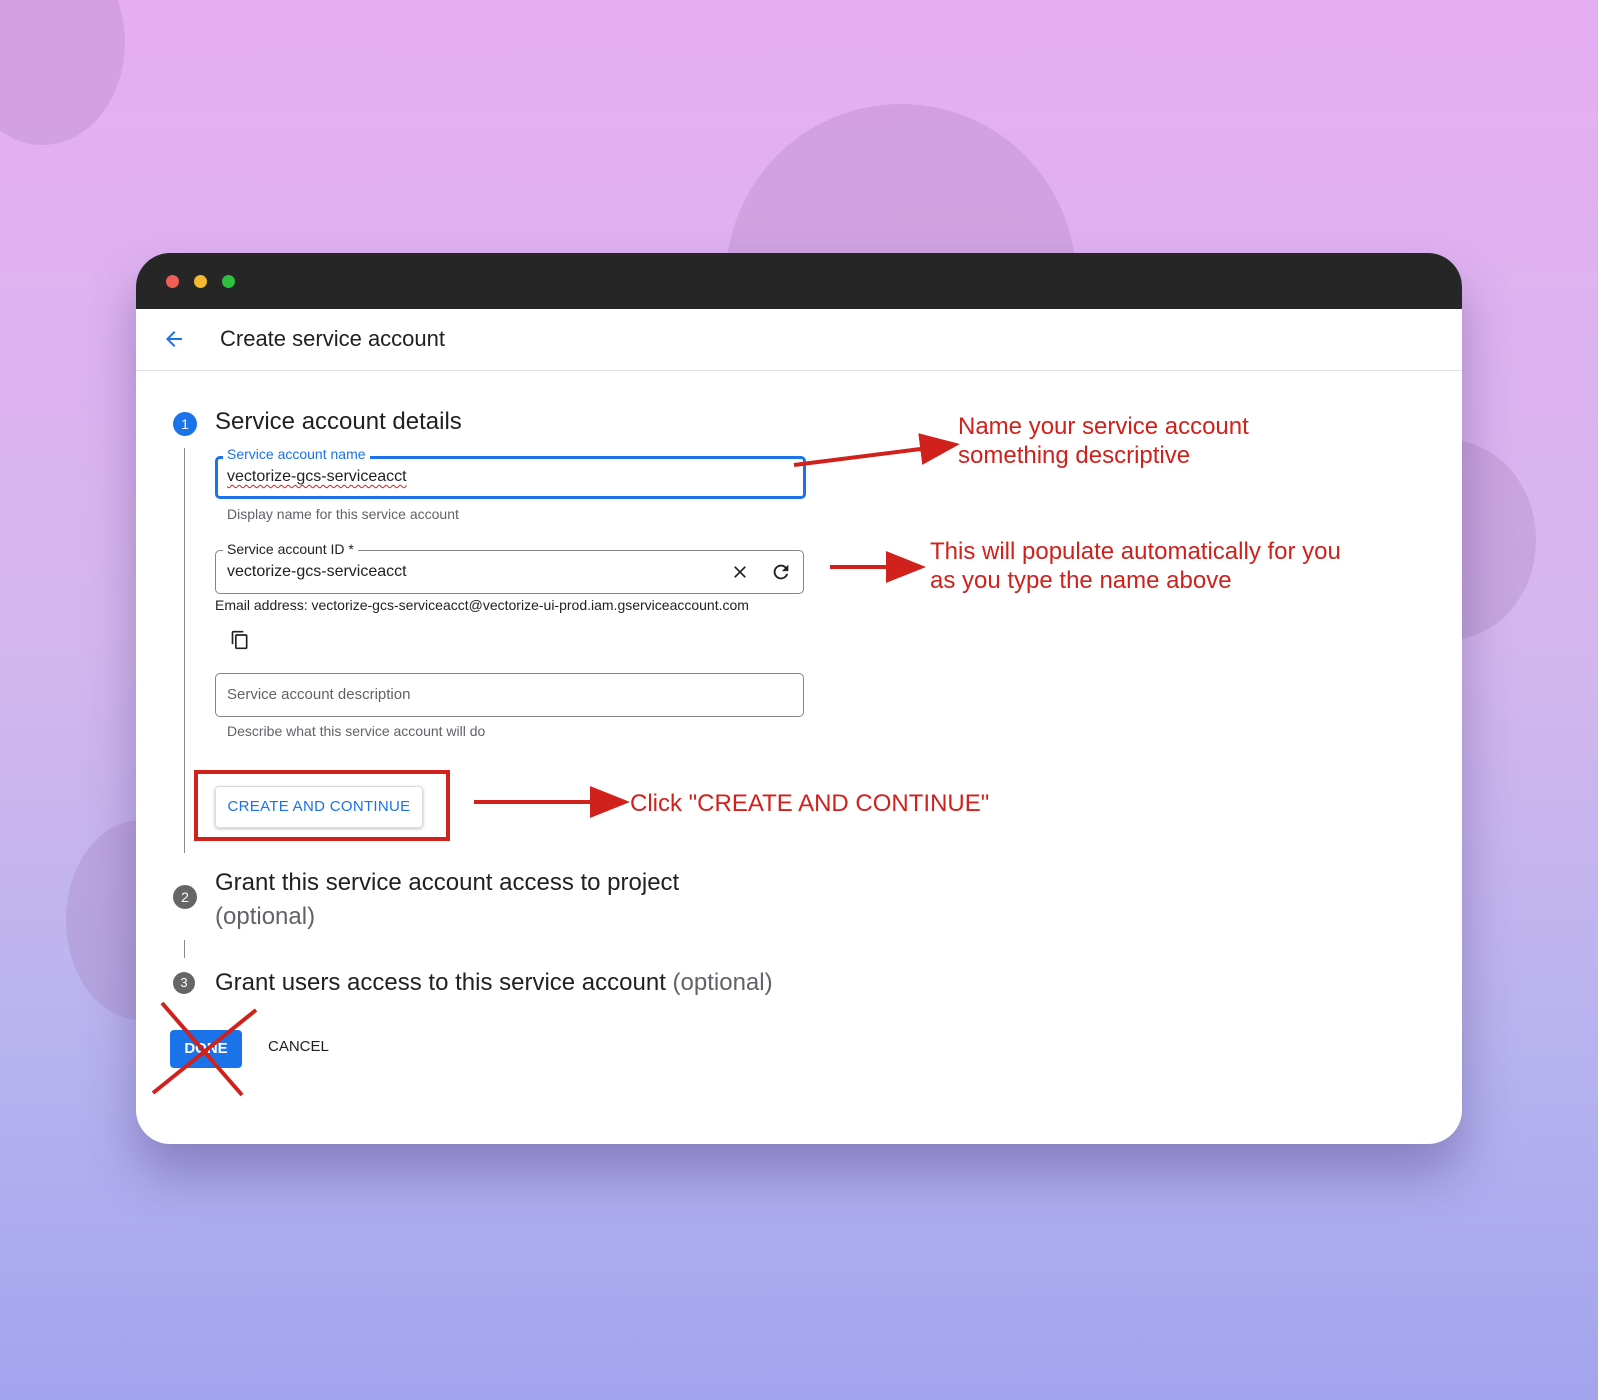 This screenshot has height=1400, width=1598. I want to click on service-account-name-value: vectorize-gcs-serviceacct, so click(317, 476).